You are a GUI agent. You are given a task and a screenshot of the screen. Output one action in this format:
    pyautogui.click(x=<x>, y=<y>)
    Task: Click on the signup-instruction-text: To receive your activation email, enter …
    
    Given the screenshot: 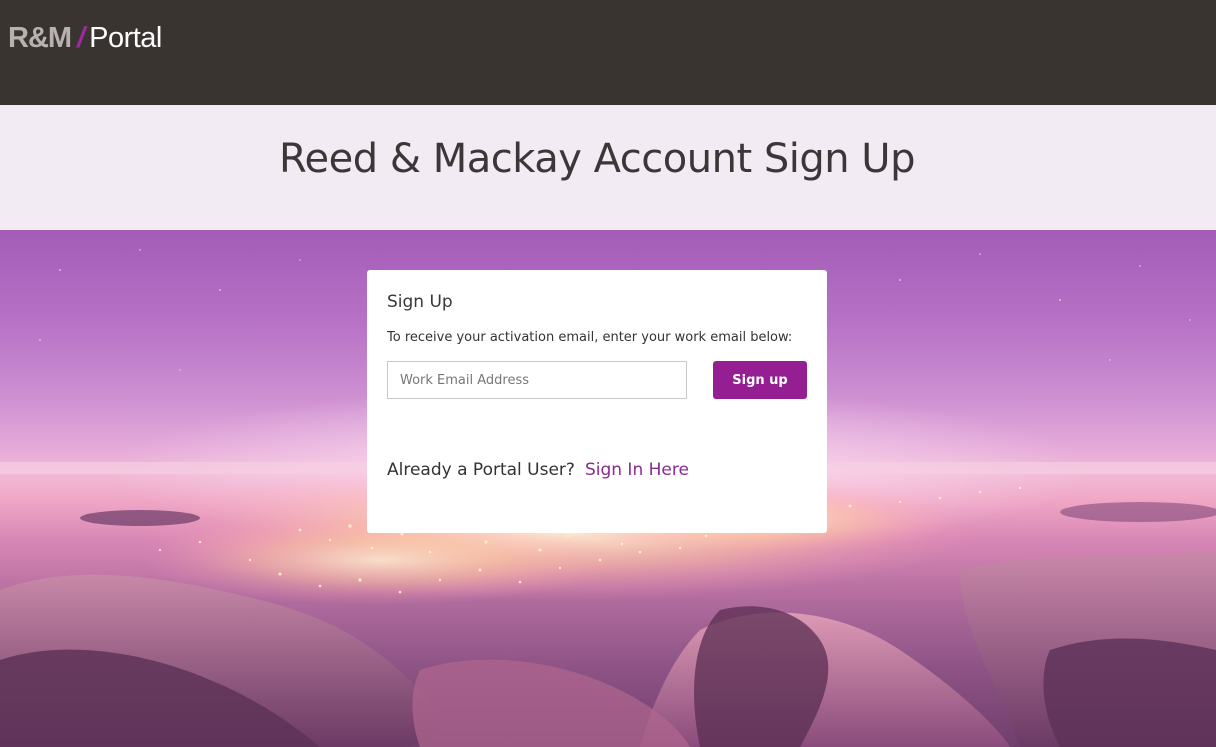 What is the action you would take?
    pyautogui.click(x=590, y=337)
    